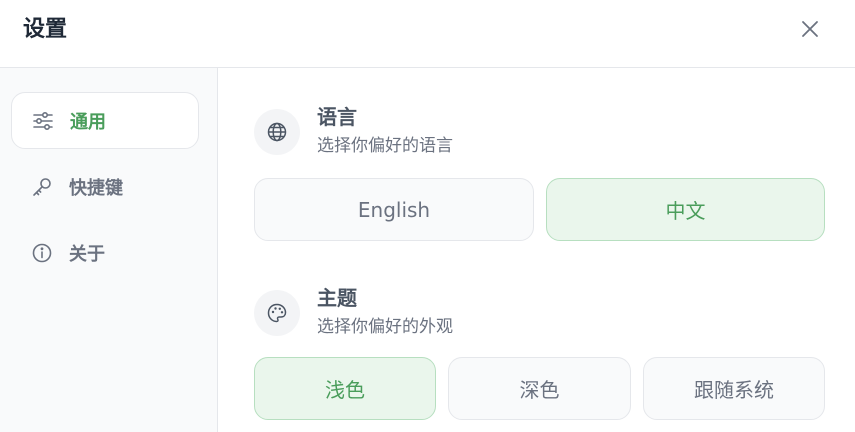  I want to click on language-description: 选择你偏好的语言, so click(385, 146).